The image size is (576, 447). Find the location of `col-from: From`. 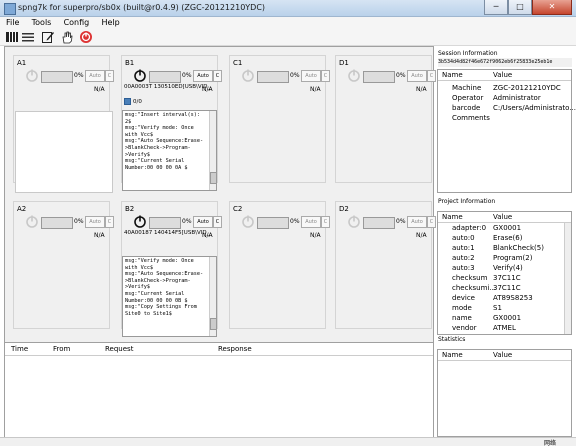

col-from: From is located at coordinates (61, 349).